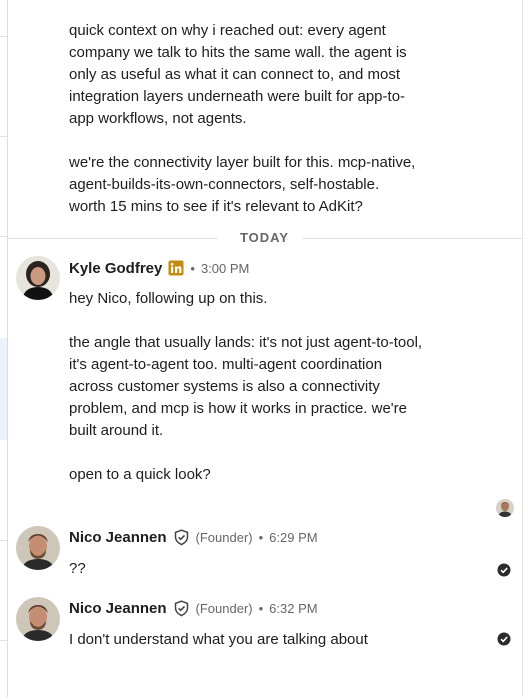 This screenshot has height=697, width=530. I want to click on avatar-kyle-godfrey, so click(38, 278).